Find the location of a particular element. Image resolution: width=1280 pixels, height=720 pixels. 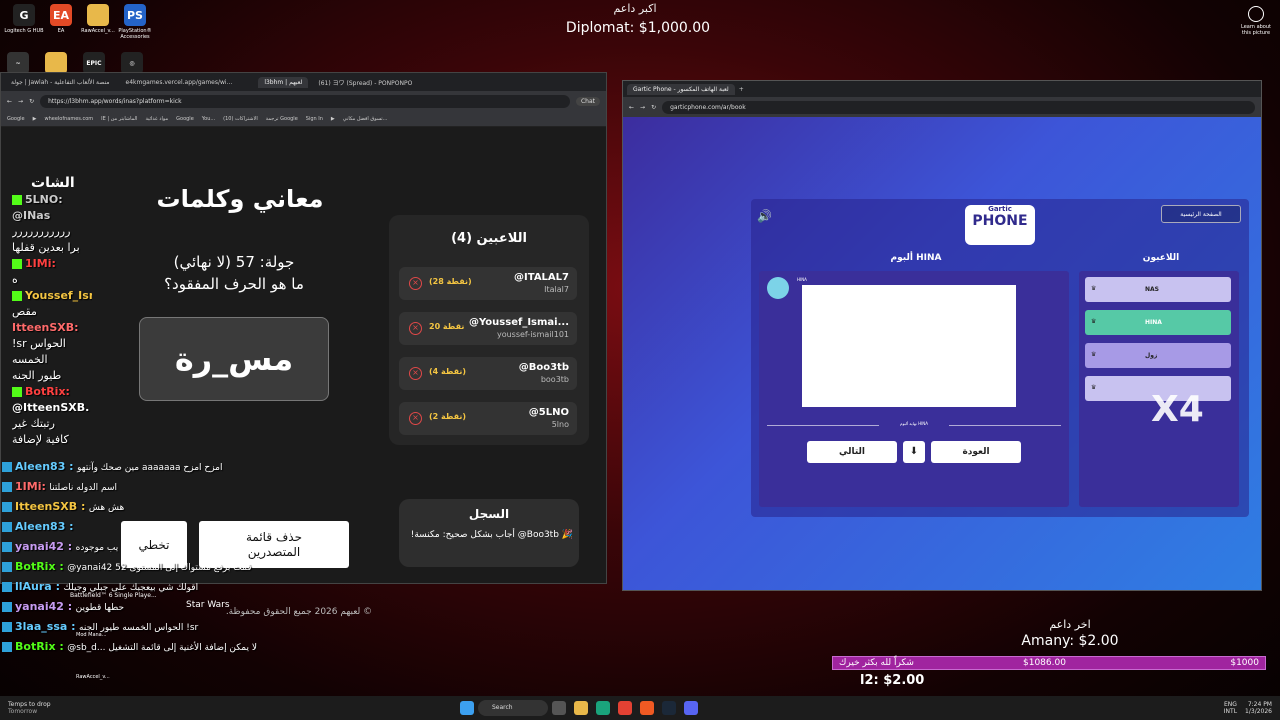

avatar is located at coordinates (778, 288).